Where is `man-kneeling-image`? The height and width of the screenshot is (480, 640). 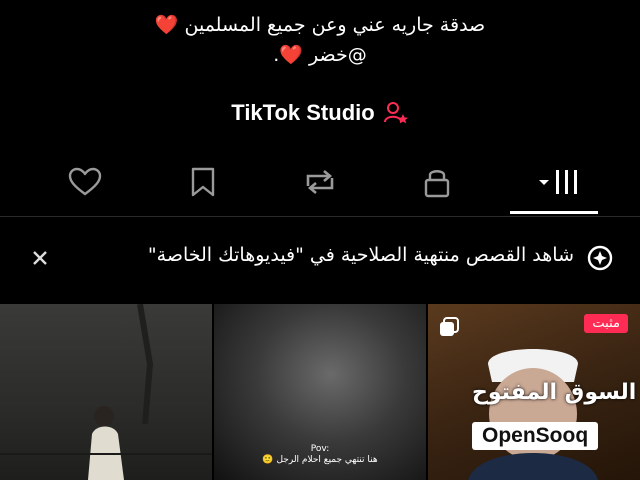
man-kneeling-image is located at coordinates (106, 392).